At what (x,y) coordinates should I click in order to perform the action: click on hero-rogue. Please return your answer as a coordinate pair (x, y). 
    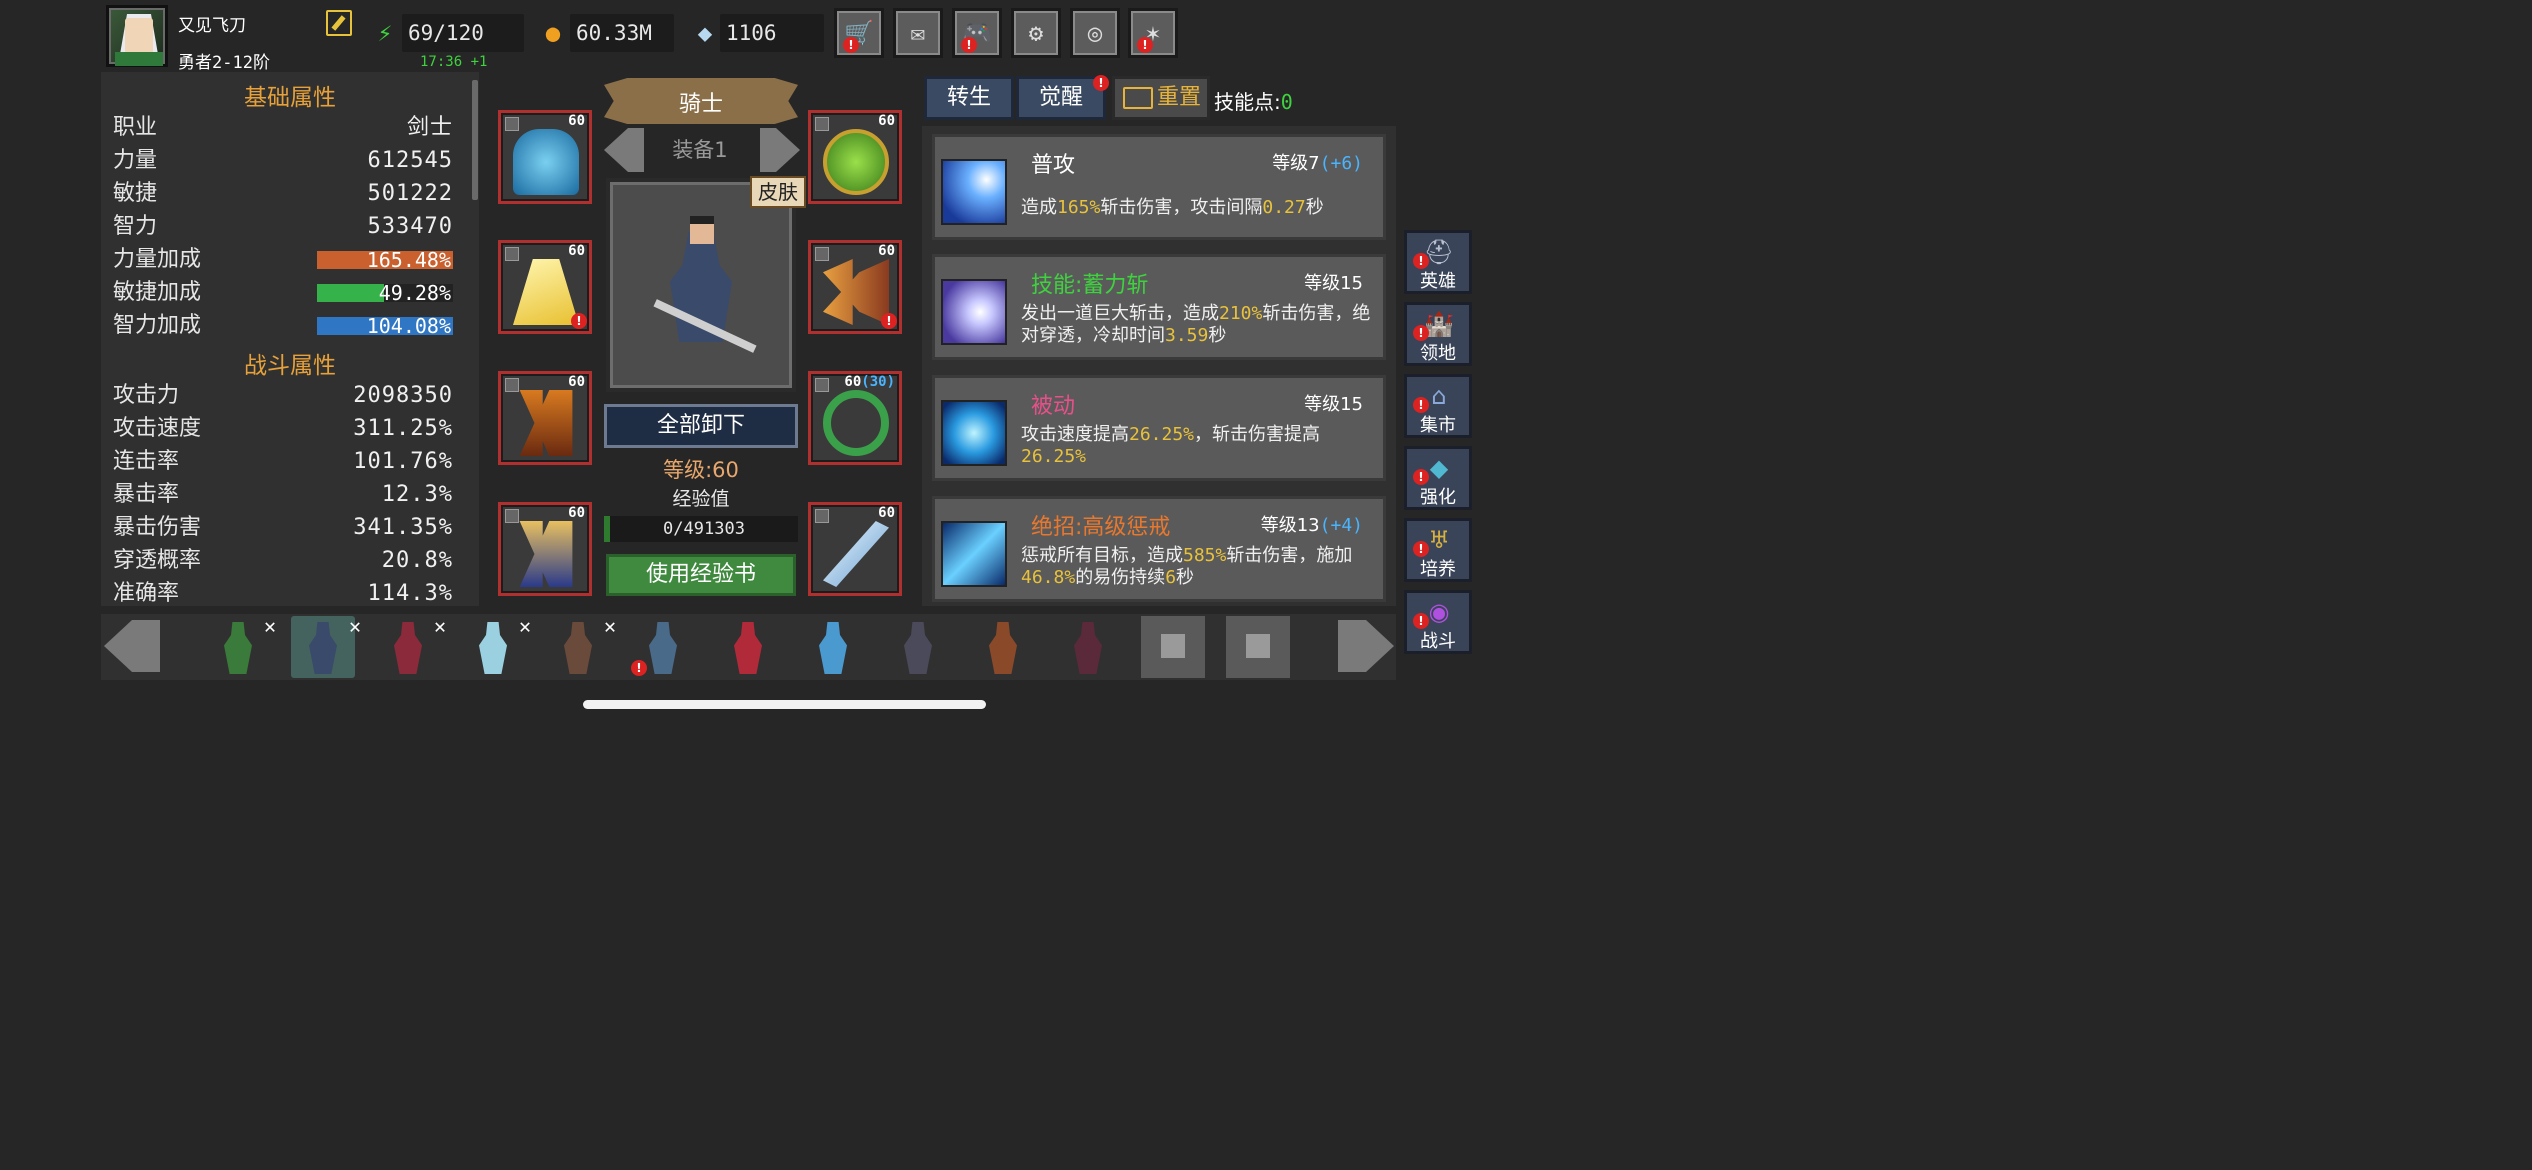
    Looking at the image, I should click on (1003, 647).